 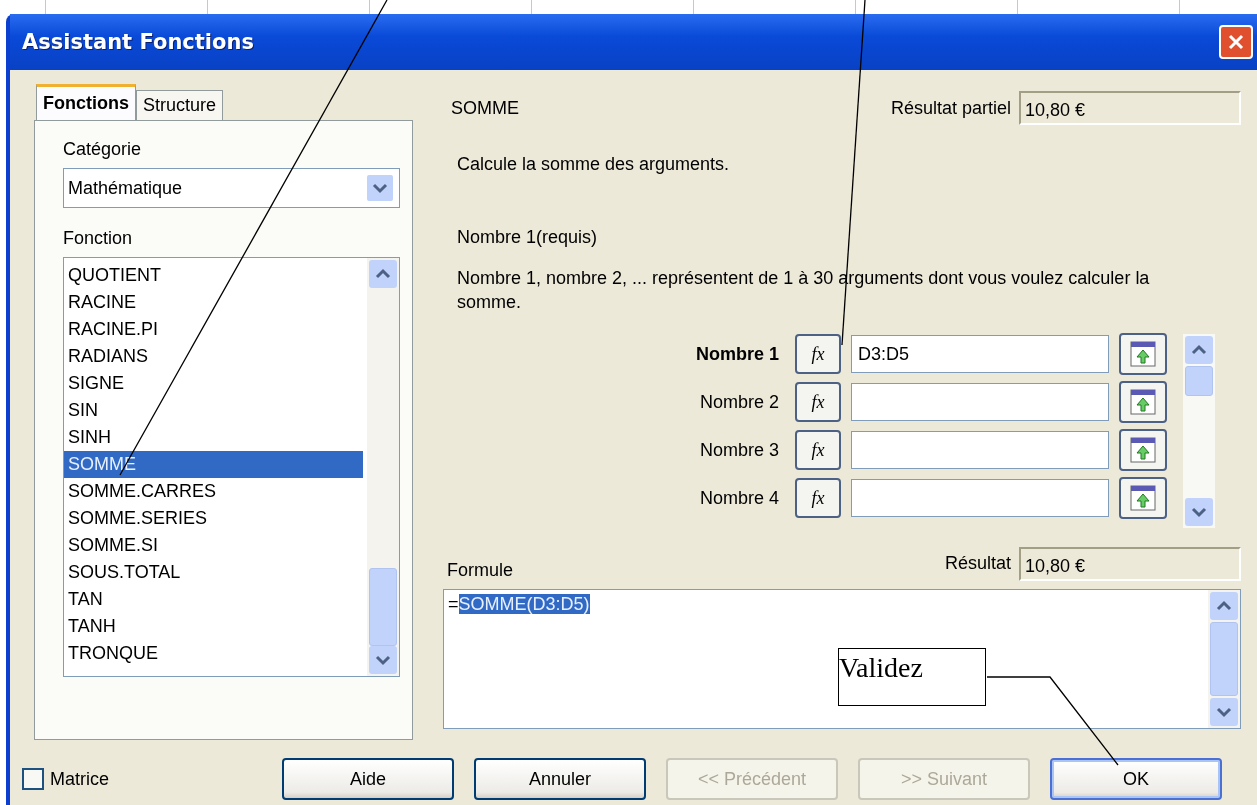 I want to click on list-item: SOUS.TOTAL, so click(x=213, y=572).